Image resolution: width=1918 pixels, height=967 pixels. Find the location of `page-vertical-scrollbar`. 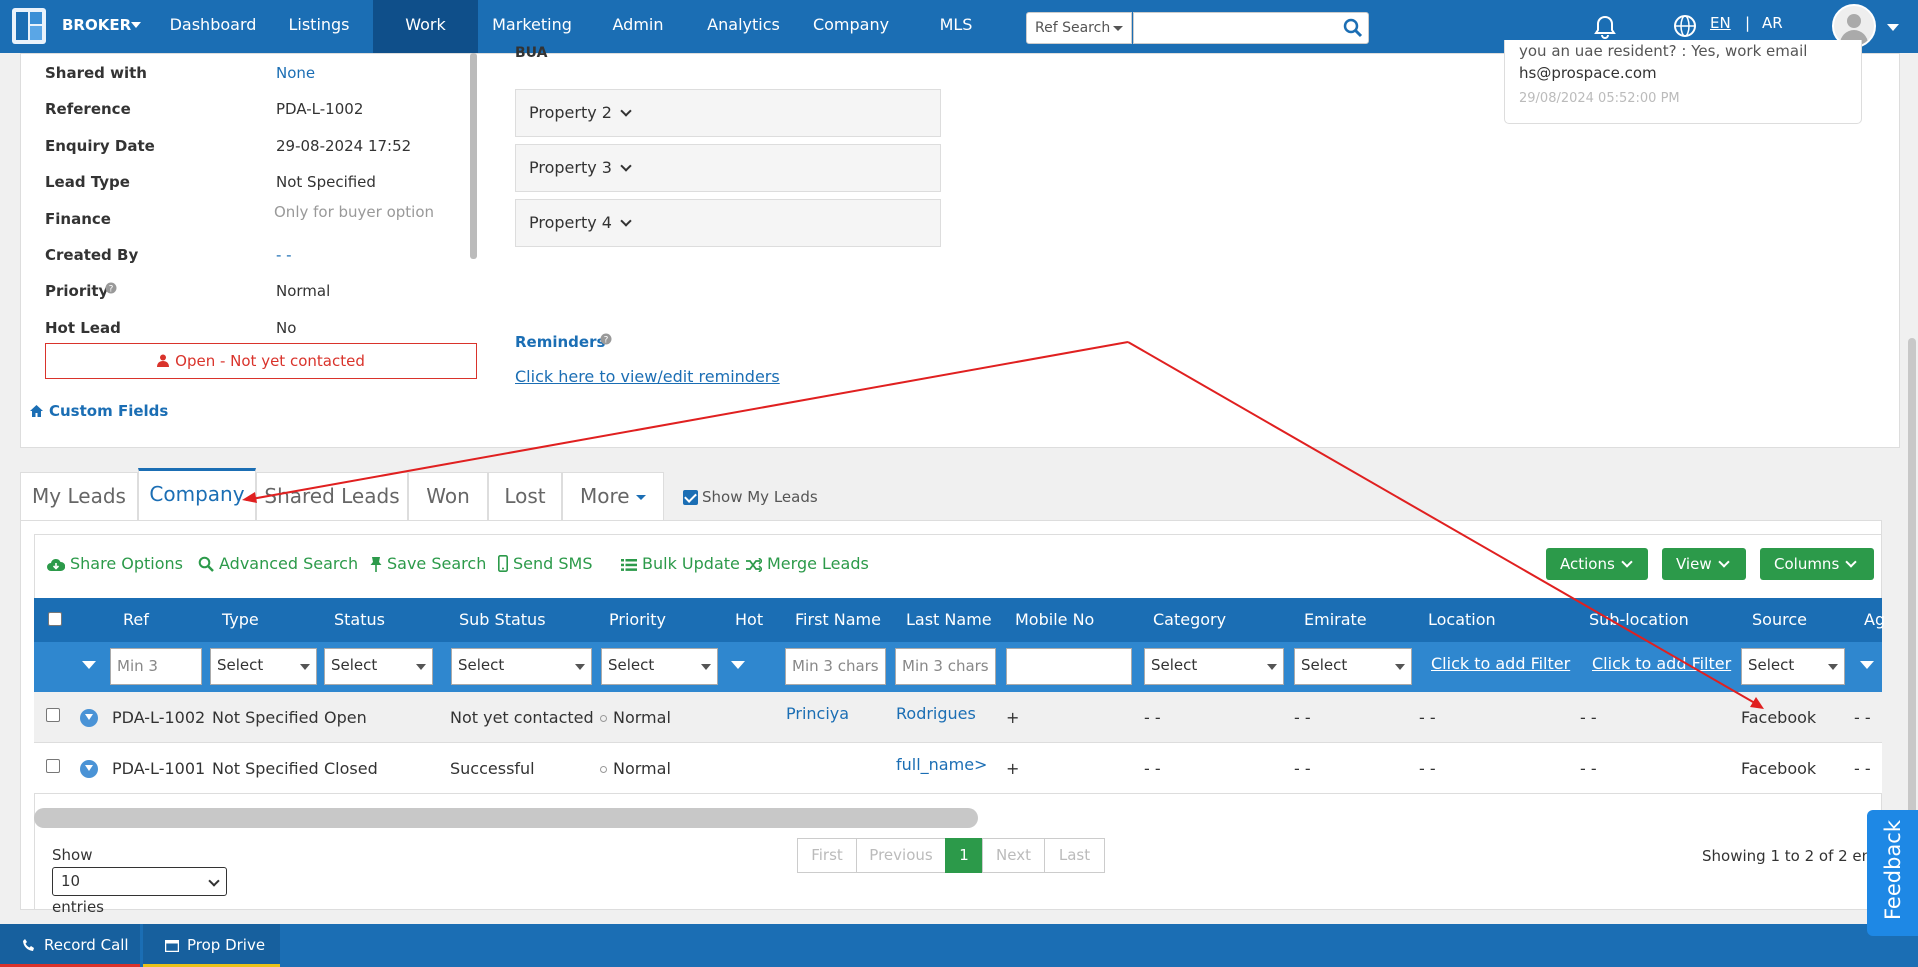

page-vertical-scrollbar is located at coordinates (1912, 598).